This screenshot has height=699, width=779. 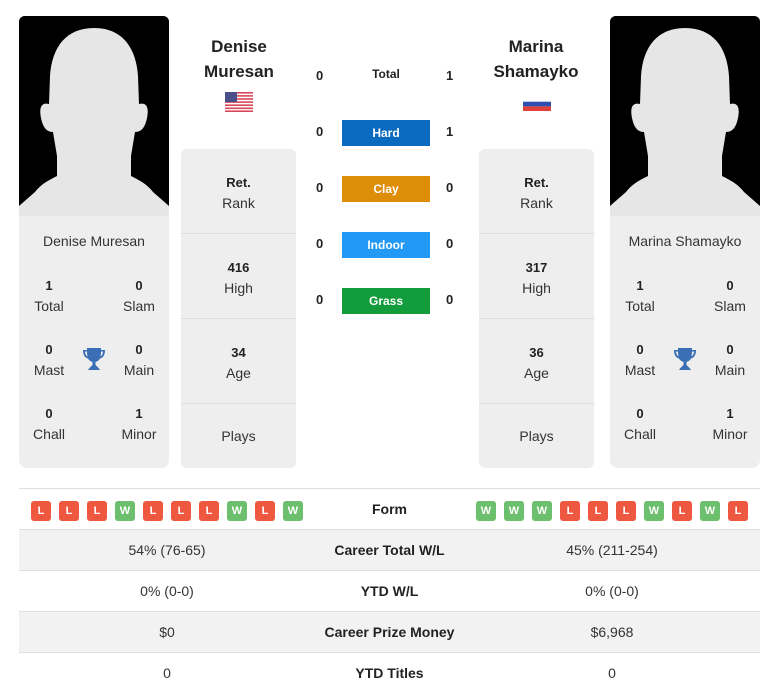 I want to click on titles-total-label: Total, so click(x=640, y=306).